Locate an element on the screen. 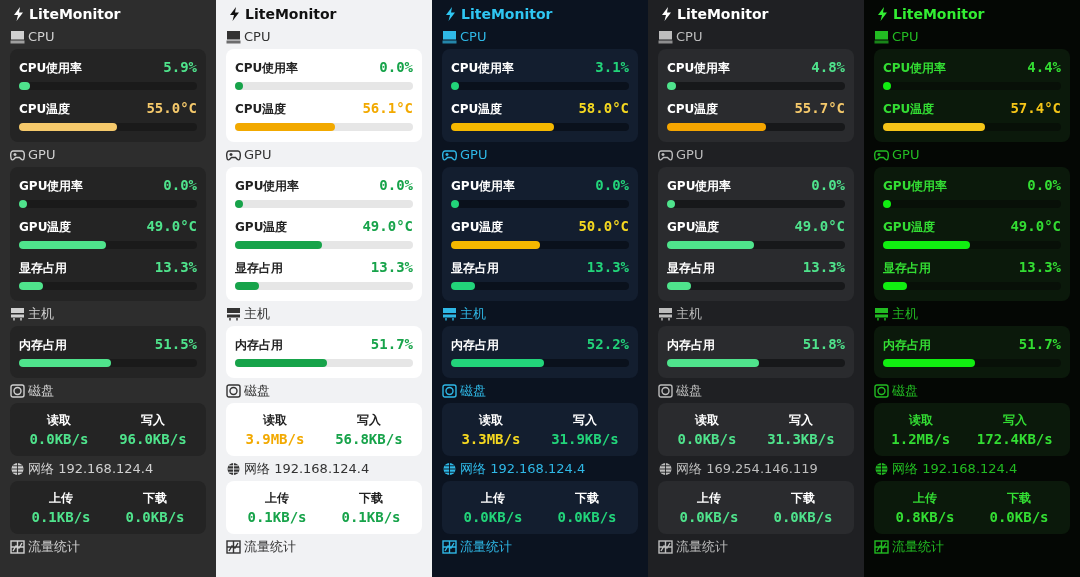 The width and height of the screenshot is (1080, 577). metric-value: 55.0°C is located at coordinates (171, 108).